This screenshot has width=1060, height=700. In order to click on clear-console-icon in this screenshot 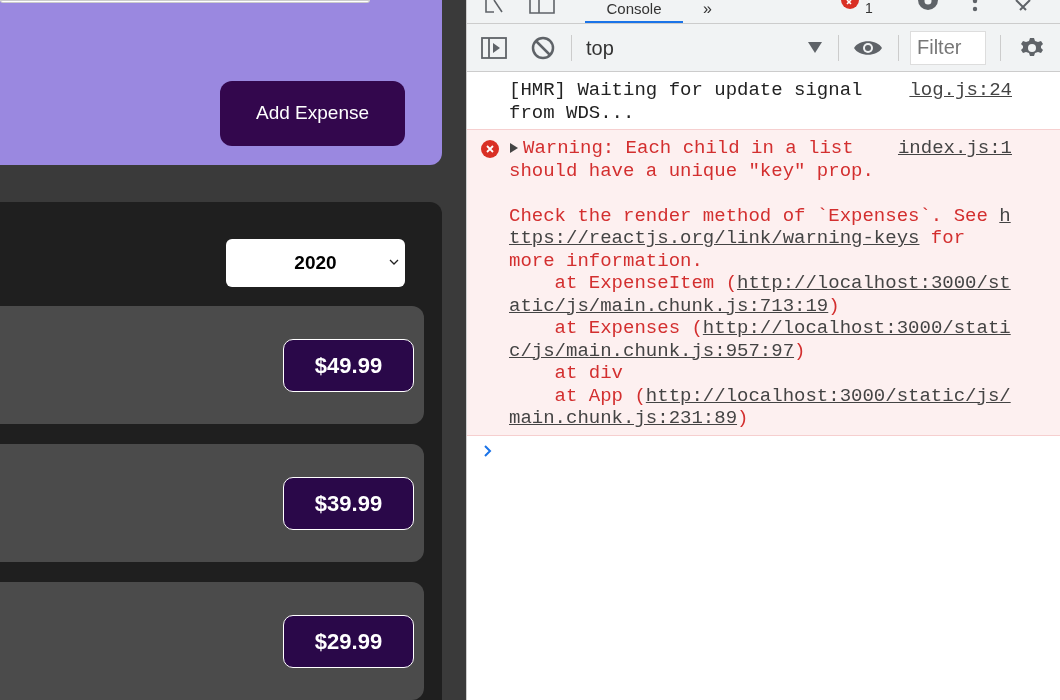, I will do `click(543, 47)`.